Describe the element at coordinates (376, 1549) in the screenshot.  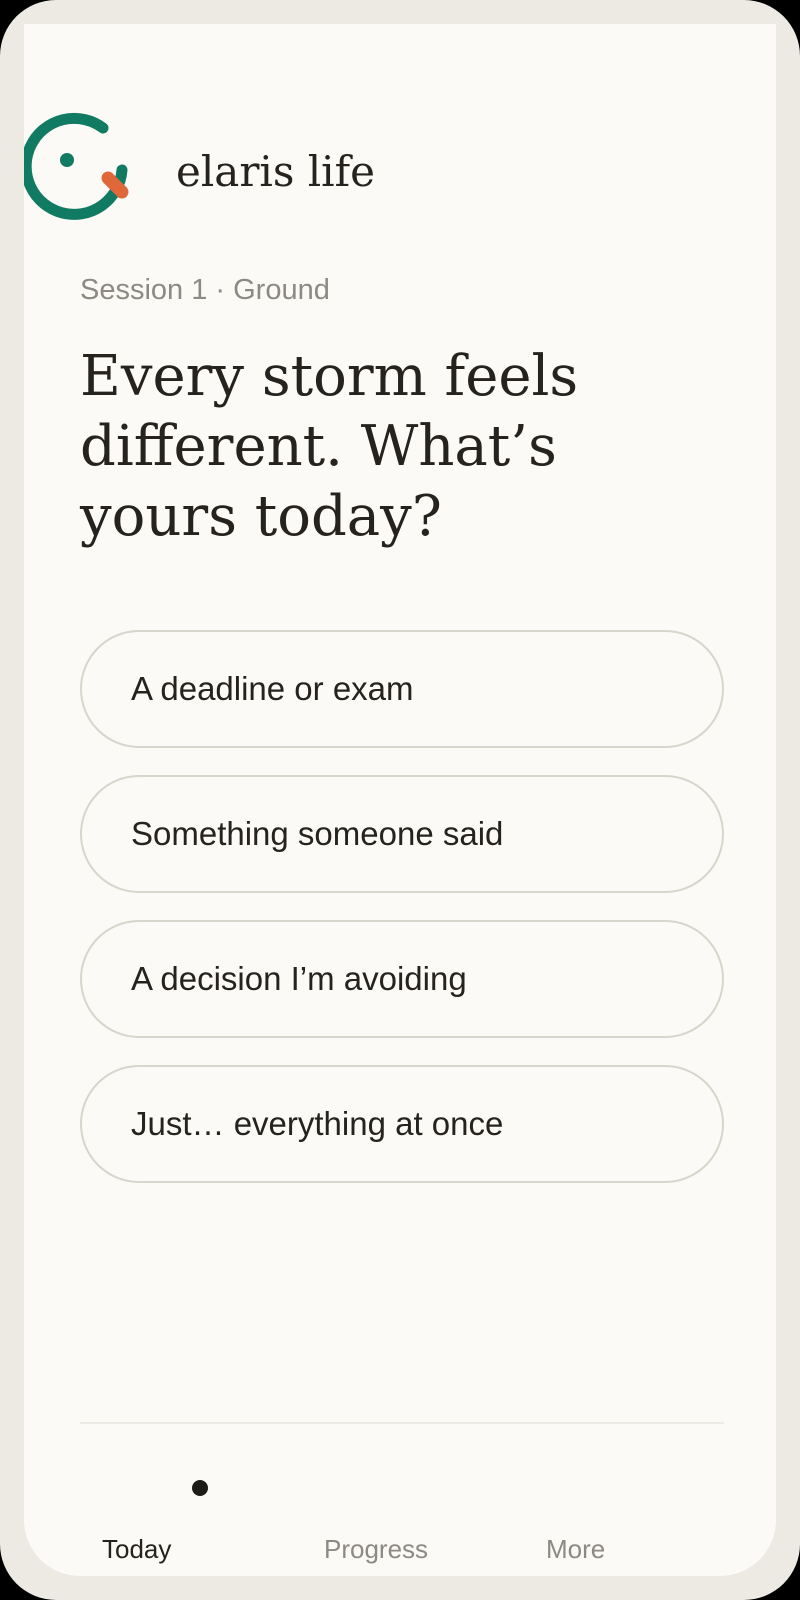
I see `tab-progress: Progress` at that location.